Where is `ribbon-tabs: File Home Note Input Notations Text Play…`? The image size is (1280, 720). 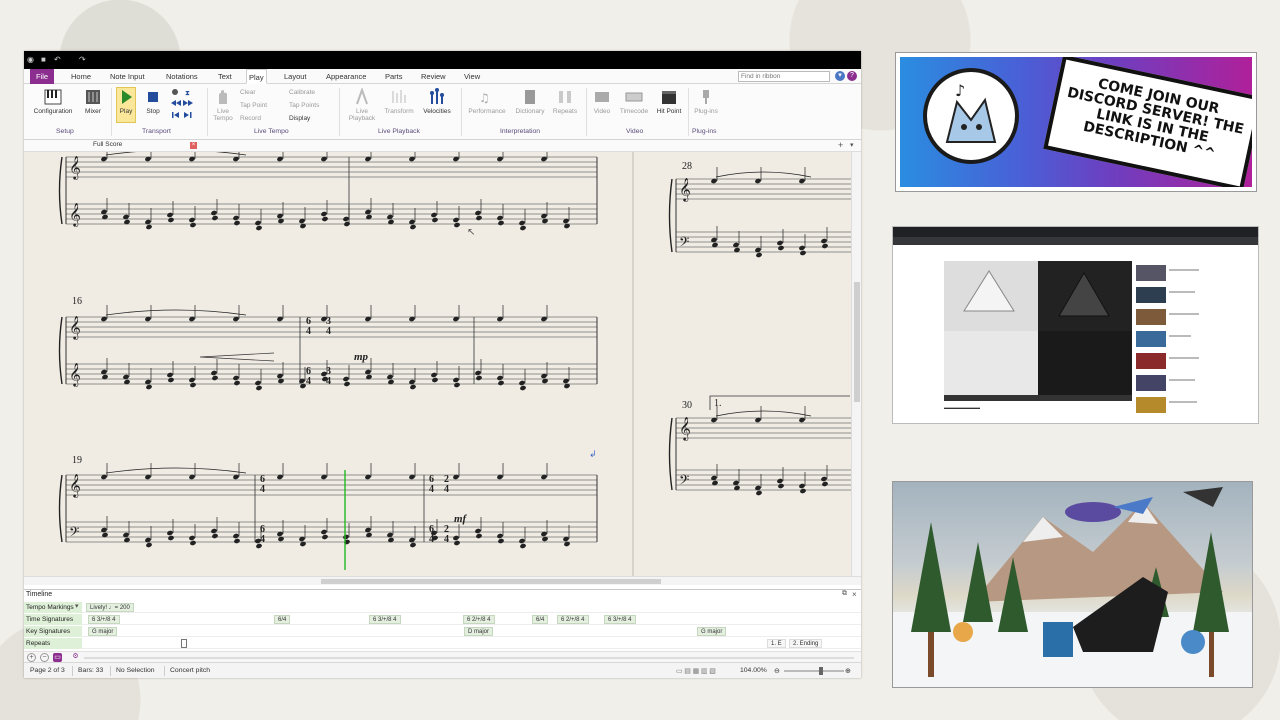 ribbon-tabs: File Home Note Input Notations Text Play… is located at coordinates (442, 76).